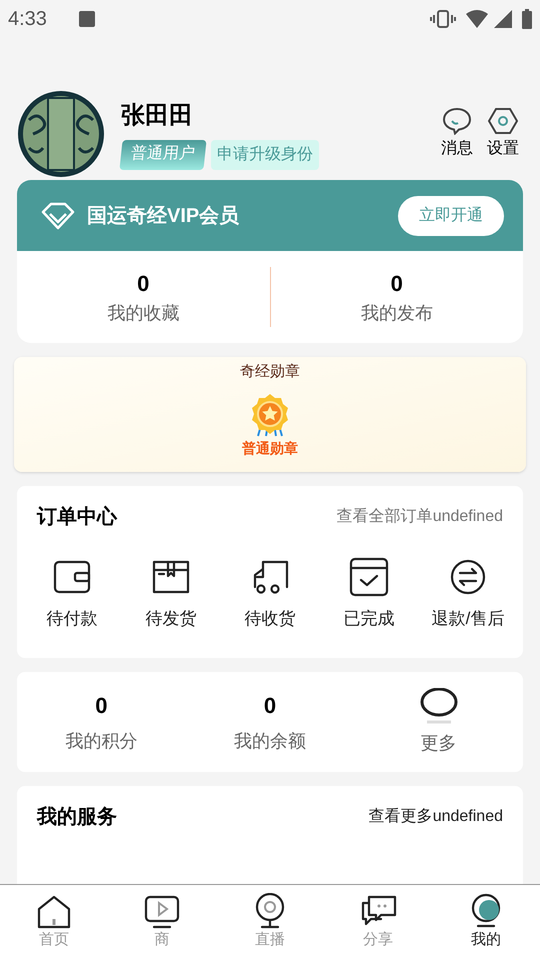 The image size is (540, 960). I want to click on stat-label: 更多, so click(438, 743).